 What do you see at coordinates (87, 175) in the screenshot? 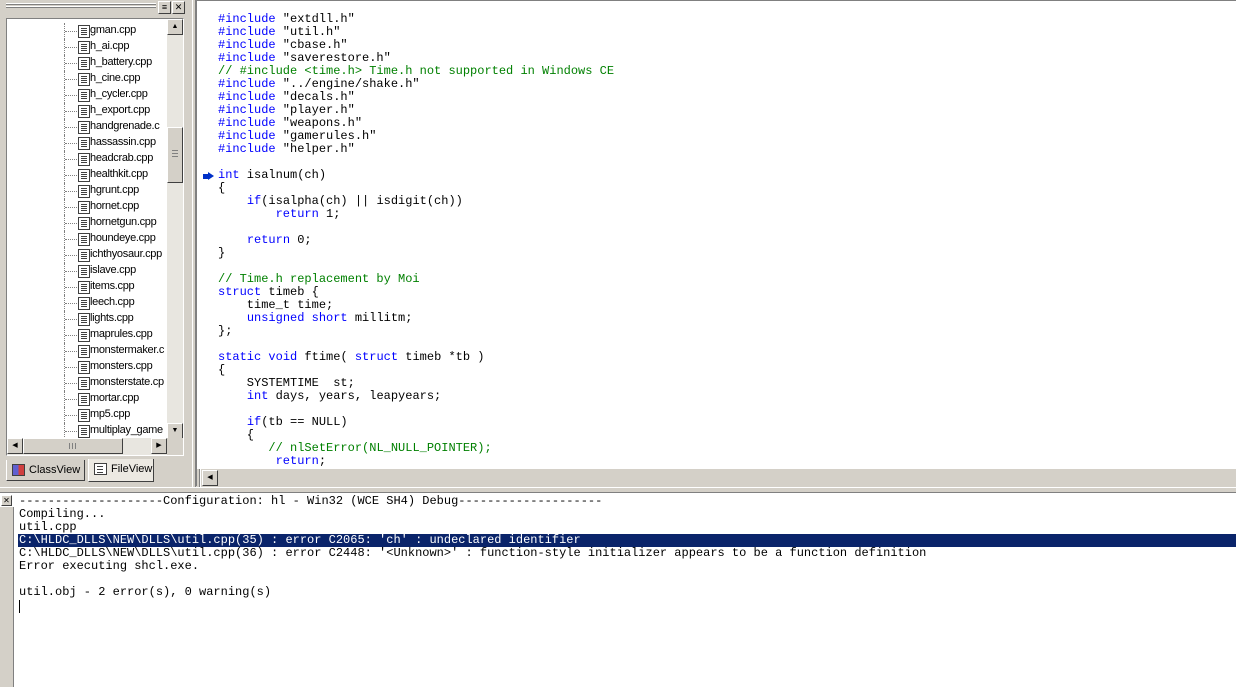
I see `file-tree-item: healthkit.cpp` at bounding box center [87, 175].